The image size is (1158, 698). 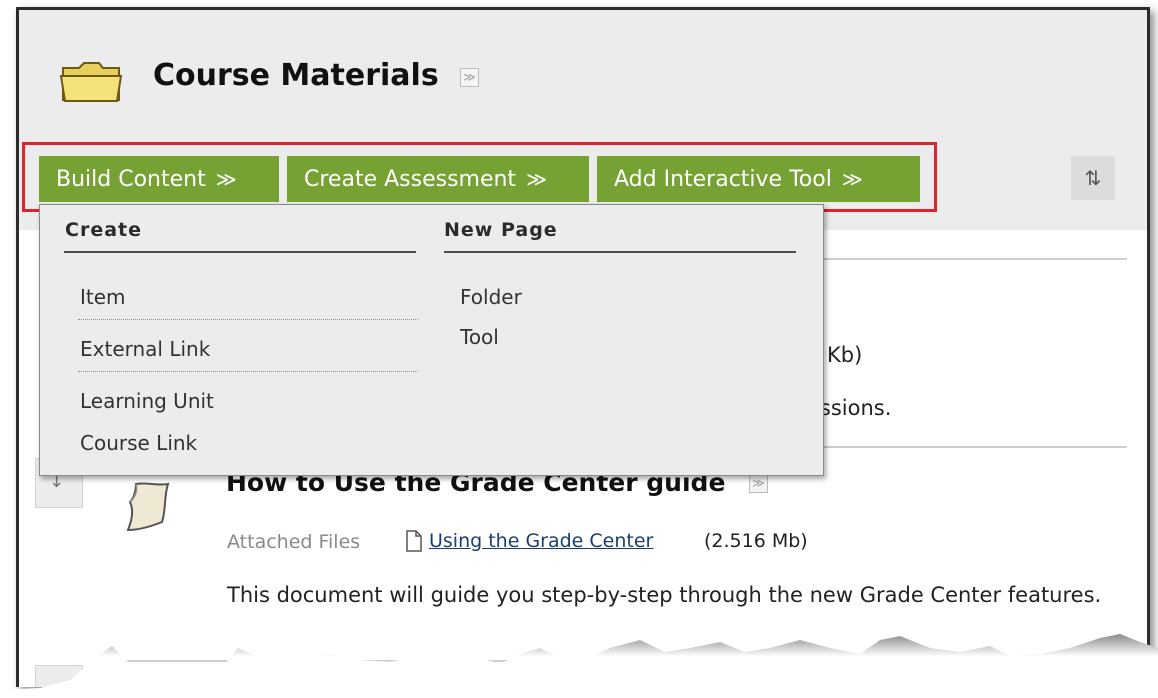 I want to click on file-link: Using the Grade Center, so click(x=541, y=541).